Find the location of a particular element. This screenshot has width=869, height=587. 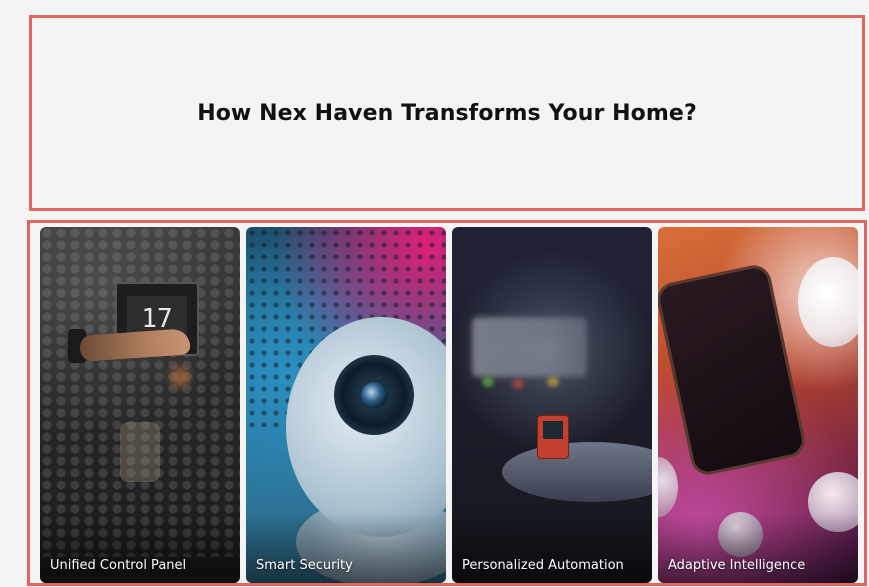

feature-card-smart-security: Smart Security is located at coordinates (346, 405).